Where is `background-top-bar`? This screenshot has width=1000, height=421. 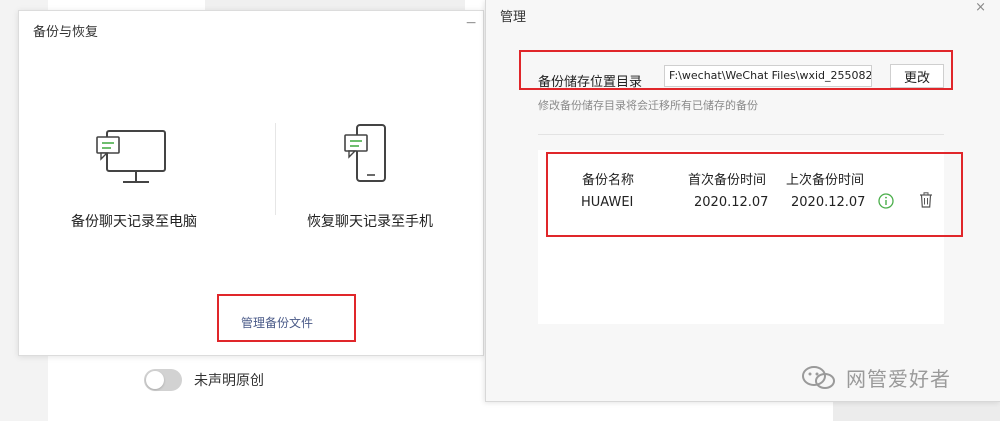
background-top-bar is located at coordinates (335, 5).